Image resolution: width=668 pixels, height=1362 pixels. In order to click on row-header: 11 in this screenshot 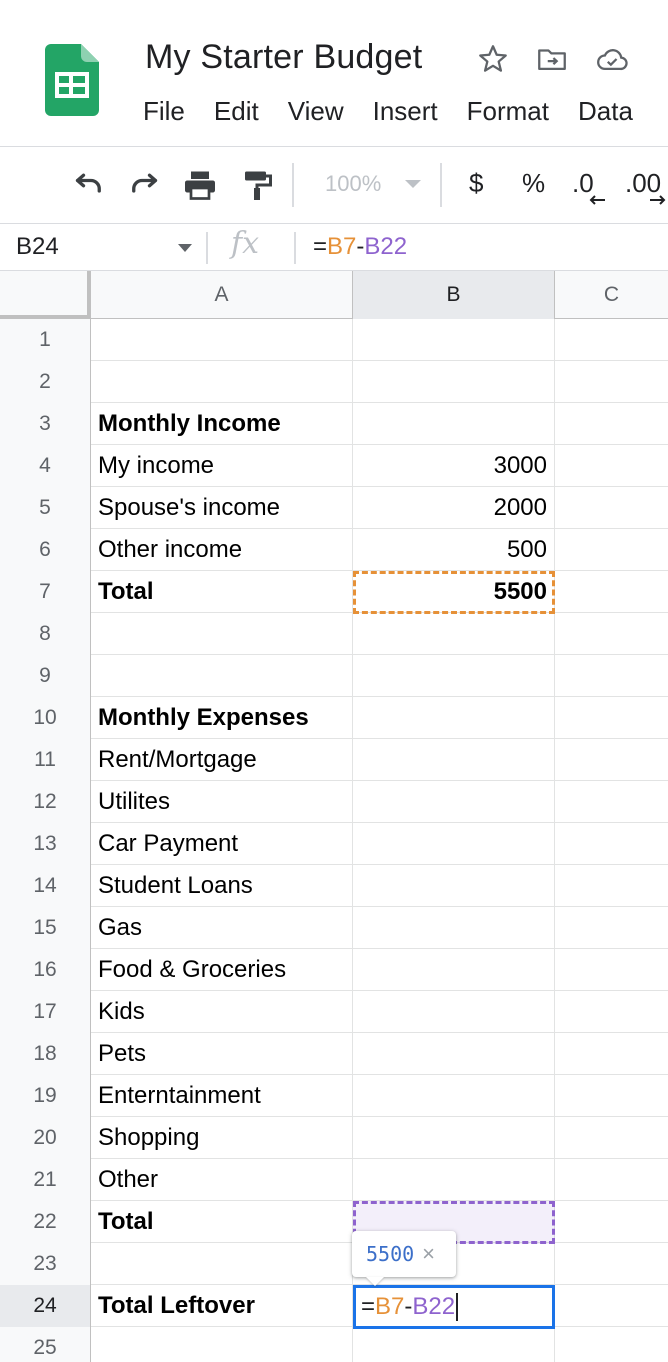, I will do `click(45, 760)`.